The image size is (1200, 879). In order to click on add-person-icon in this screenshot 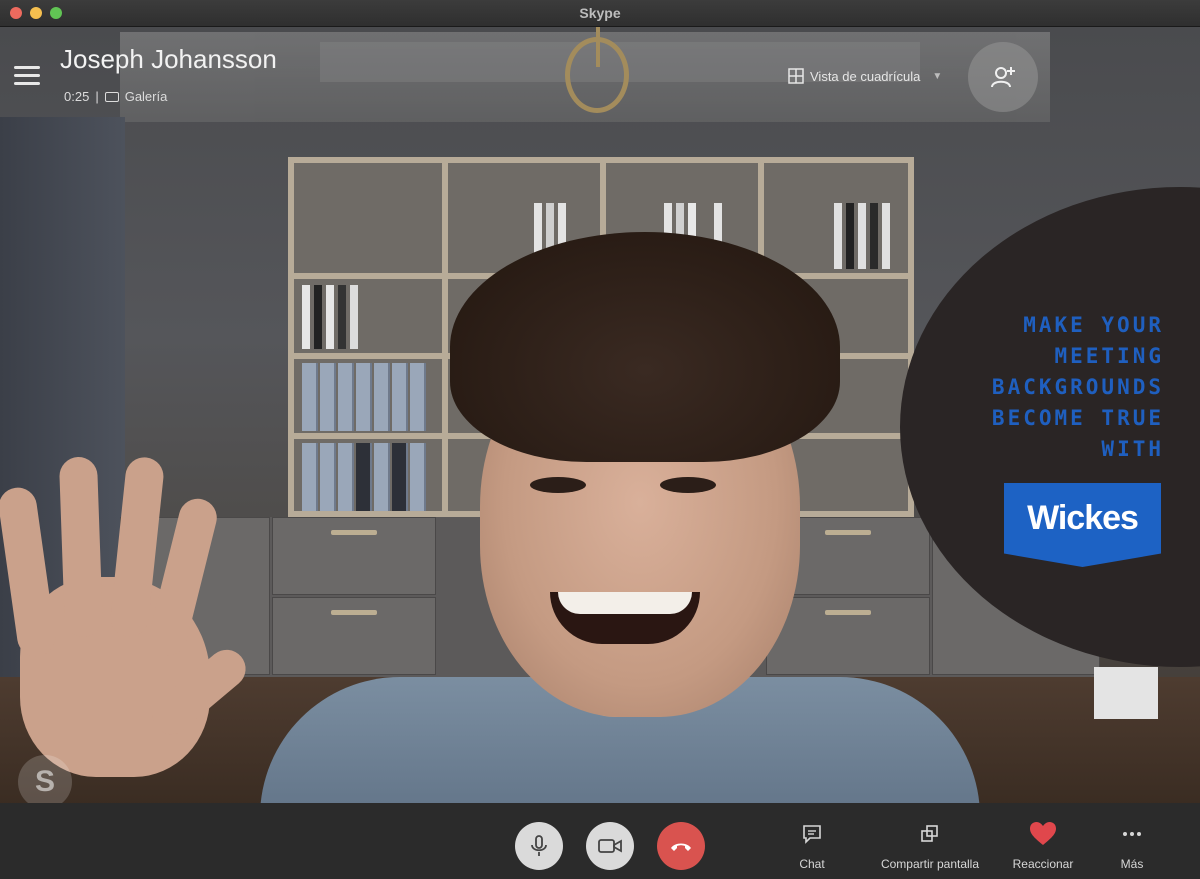, I will do `click(1003, 77)`.